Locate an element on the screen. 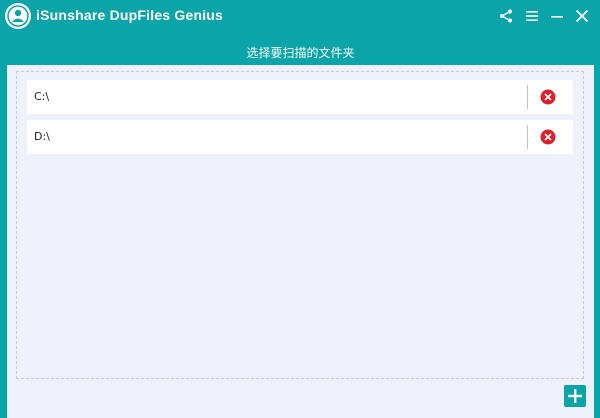 The width and height of the screenshot is (600, 418). close-icon is located at coordinates (582, 16).